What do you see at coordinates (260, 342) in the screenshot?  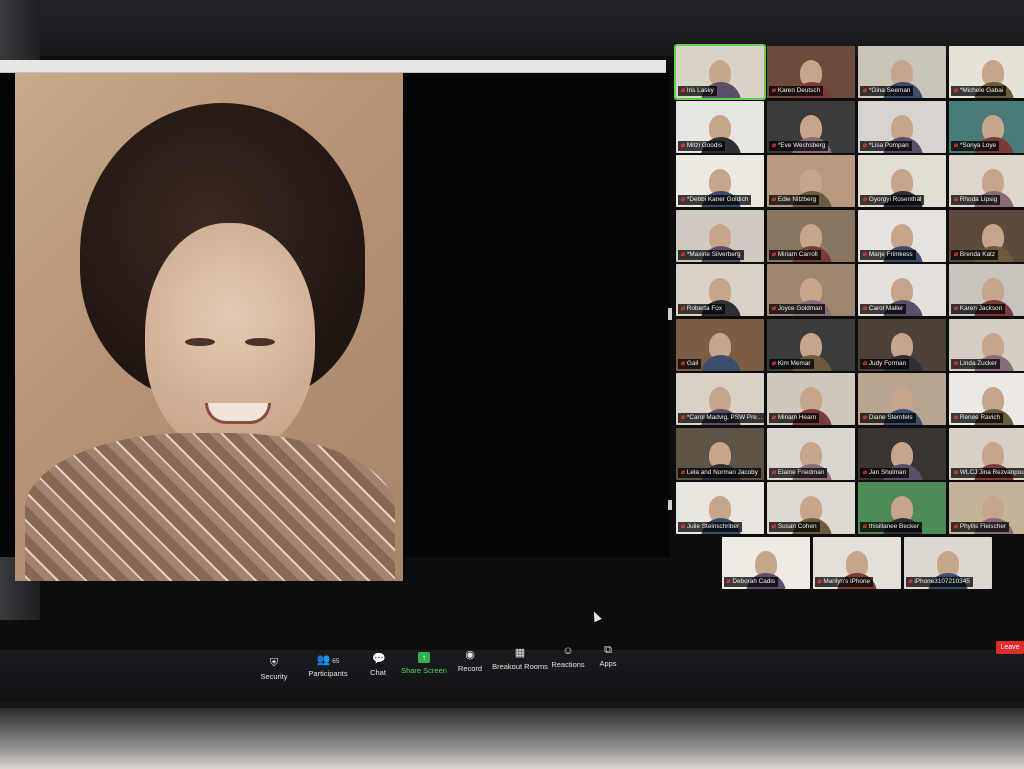 I see `photo-eye` at bounding box center [260, 342].